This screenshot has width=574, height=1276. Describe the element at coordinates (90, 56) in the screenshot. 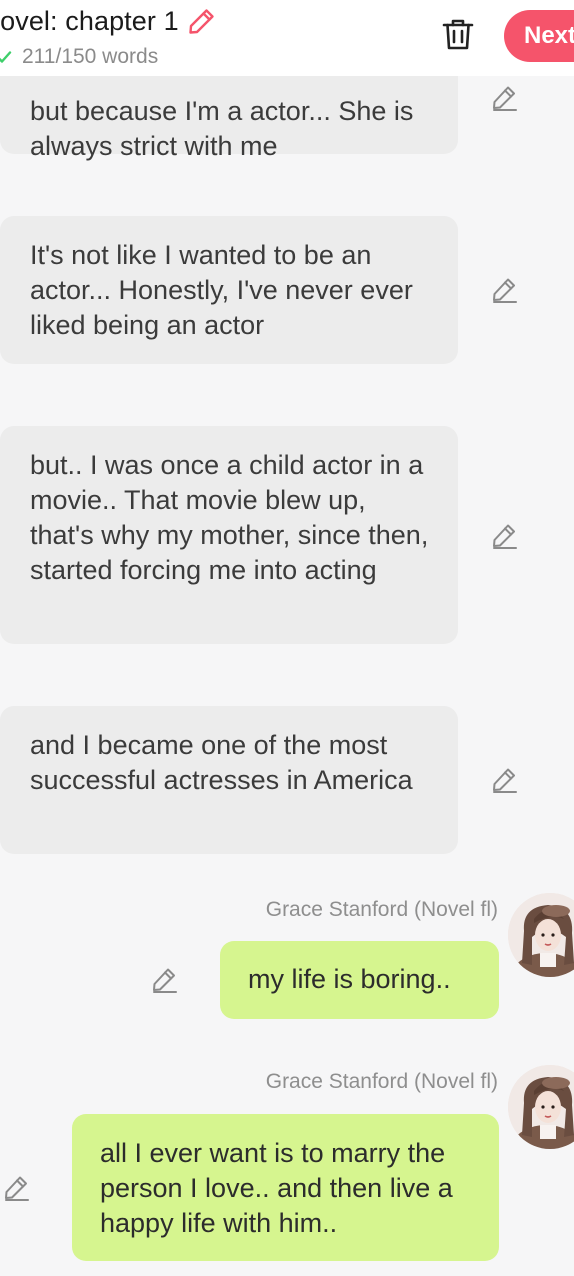

I see `word-count: 211/150 words` at that location.